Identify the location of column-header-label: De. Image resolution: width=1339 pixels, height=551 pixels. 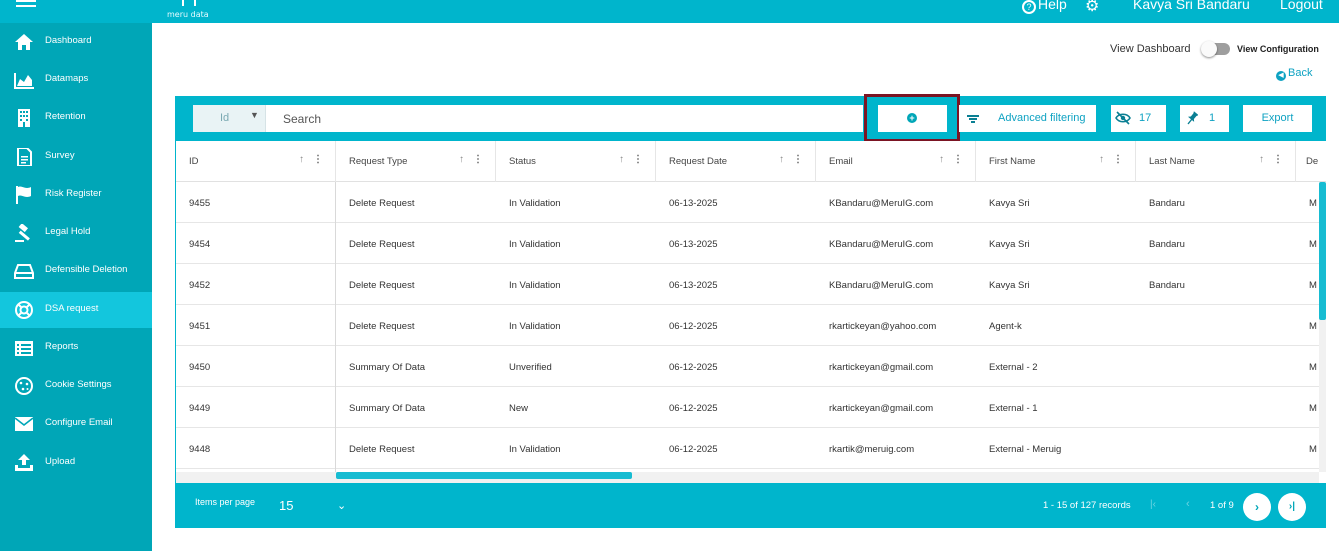
(1312, 161).